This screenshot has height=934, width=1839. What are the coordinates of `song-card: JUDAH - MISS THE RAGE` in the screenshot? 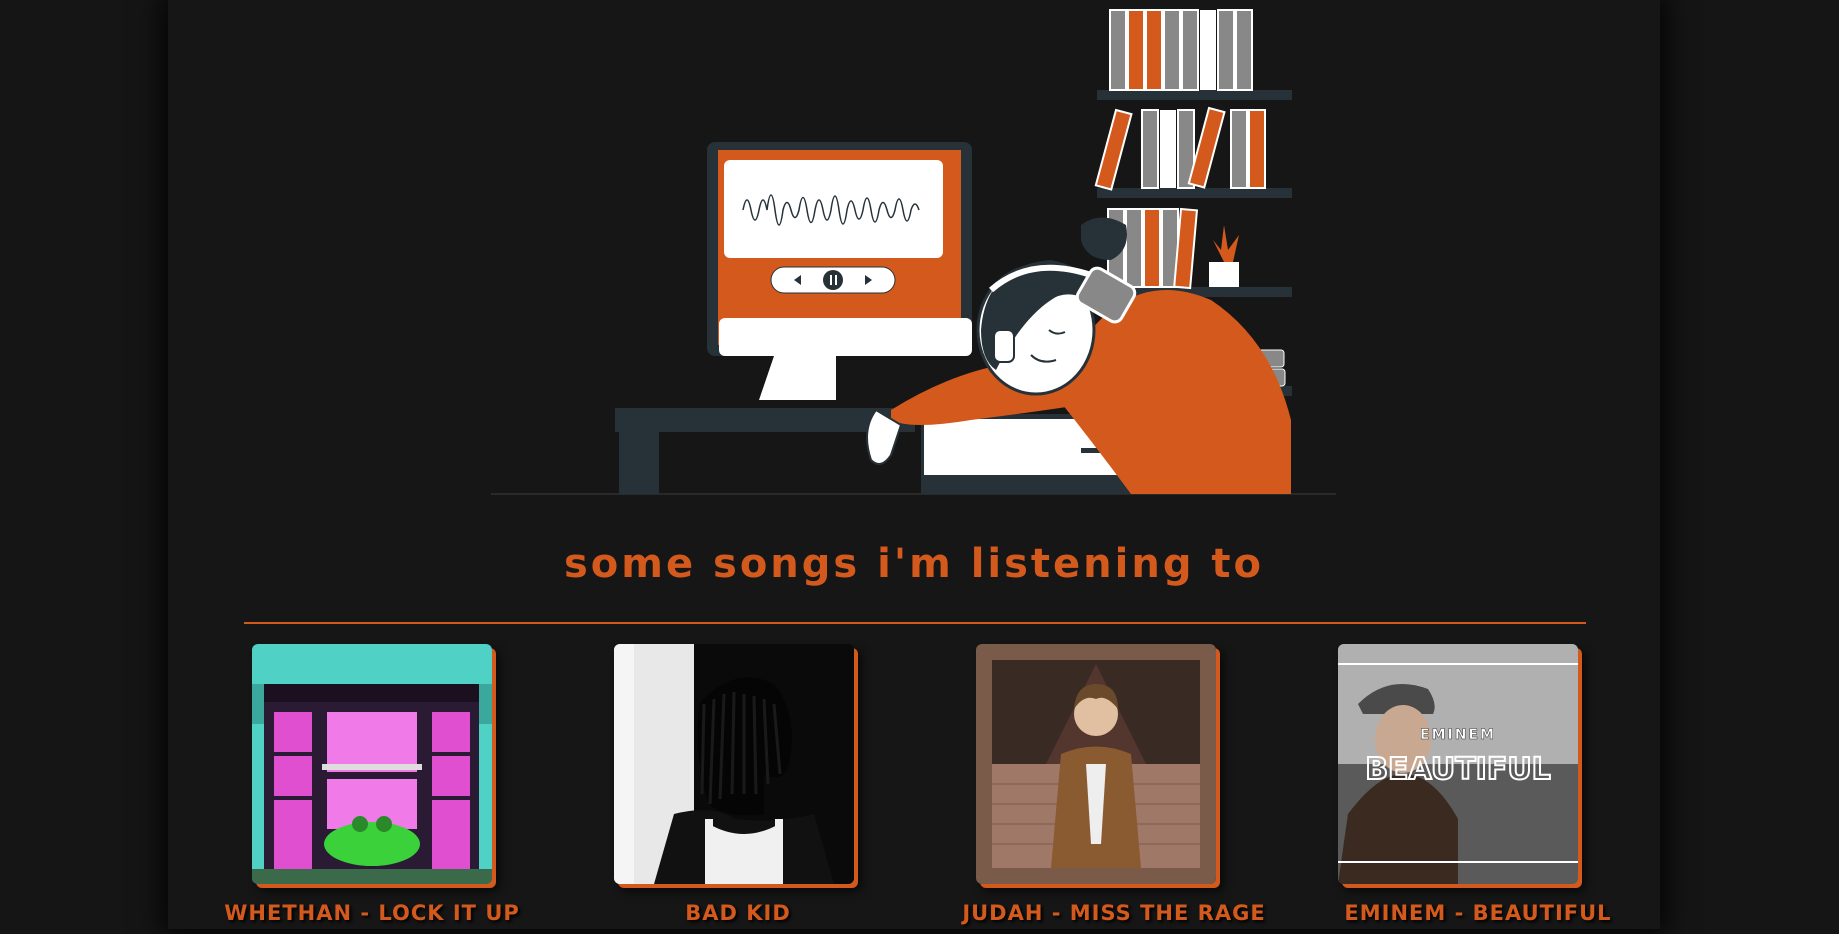 It's located at (1090, 789).